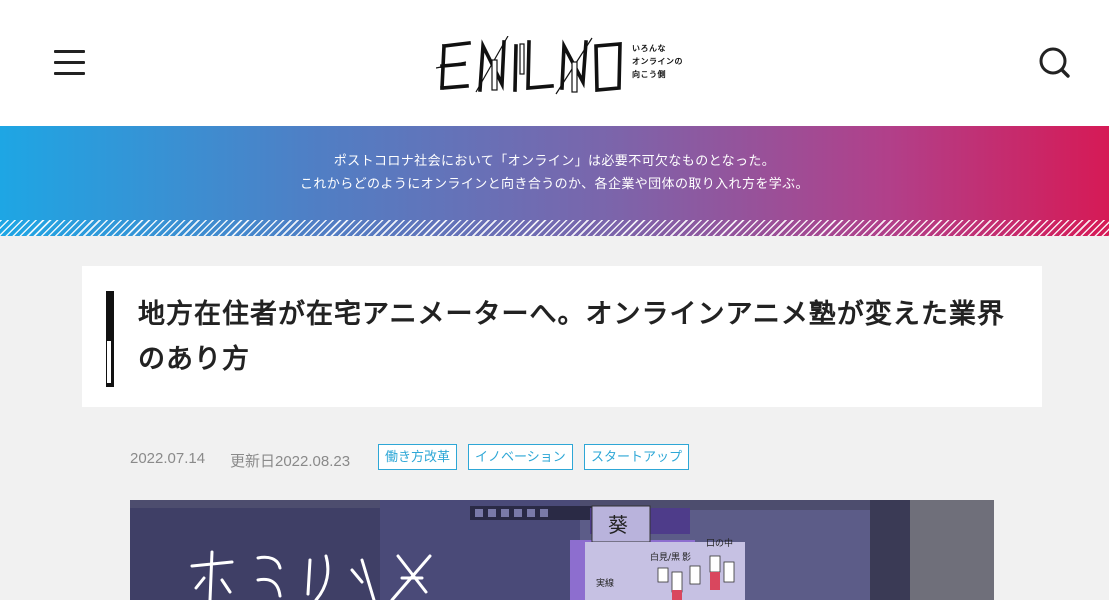 Image resolution: width=1109 pixels, height=600 pixels. Describe the element at coordinates (110, 339) in the screenshot. I see `title-accent-bar` at that location.